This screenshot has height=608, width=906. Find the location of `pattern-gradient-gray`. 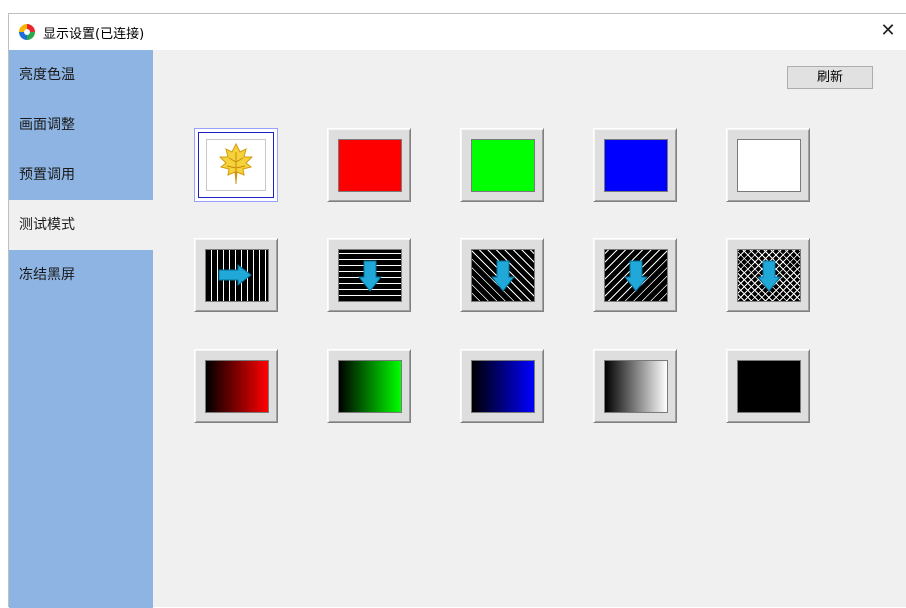

pattern-gradient-gray is located at coordinates (635, 386).